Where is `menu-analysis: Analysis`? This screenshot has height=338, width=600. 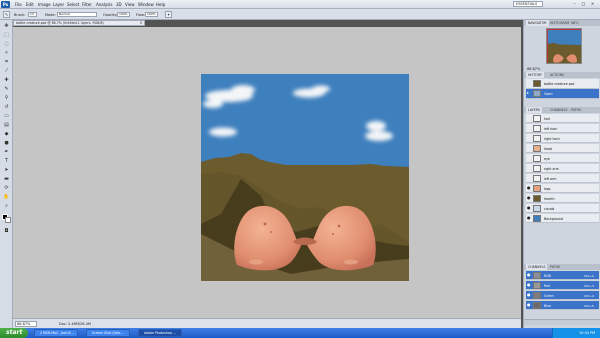
menu-analysis: Analysis is located at coordinates (104, 4).